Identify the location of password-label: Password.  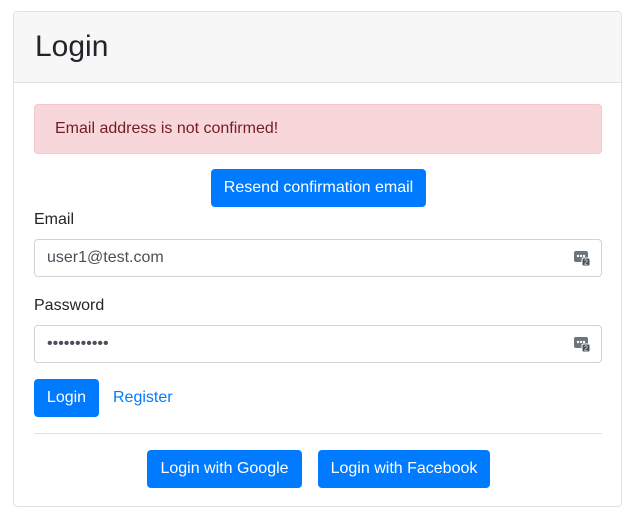
(69, 305).